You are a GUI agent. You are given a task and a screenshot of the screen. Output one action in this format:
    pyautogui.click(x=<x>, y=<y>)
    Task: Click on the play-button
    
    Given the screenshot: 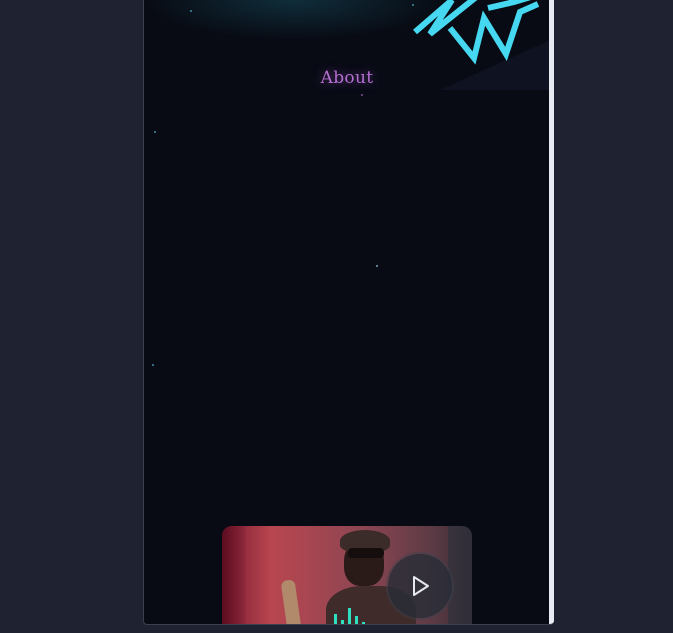 What is the action you would take?
    pyautogui.click(x=420, y=586)
    